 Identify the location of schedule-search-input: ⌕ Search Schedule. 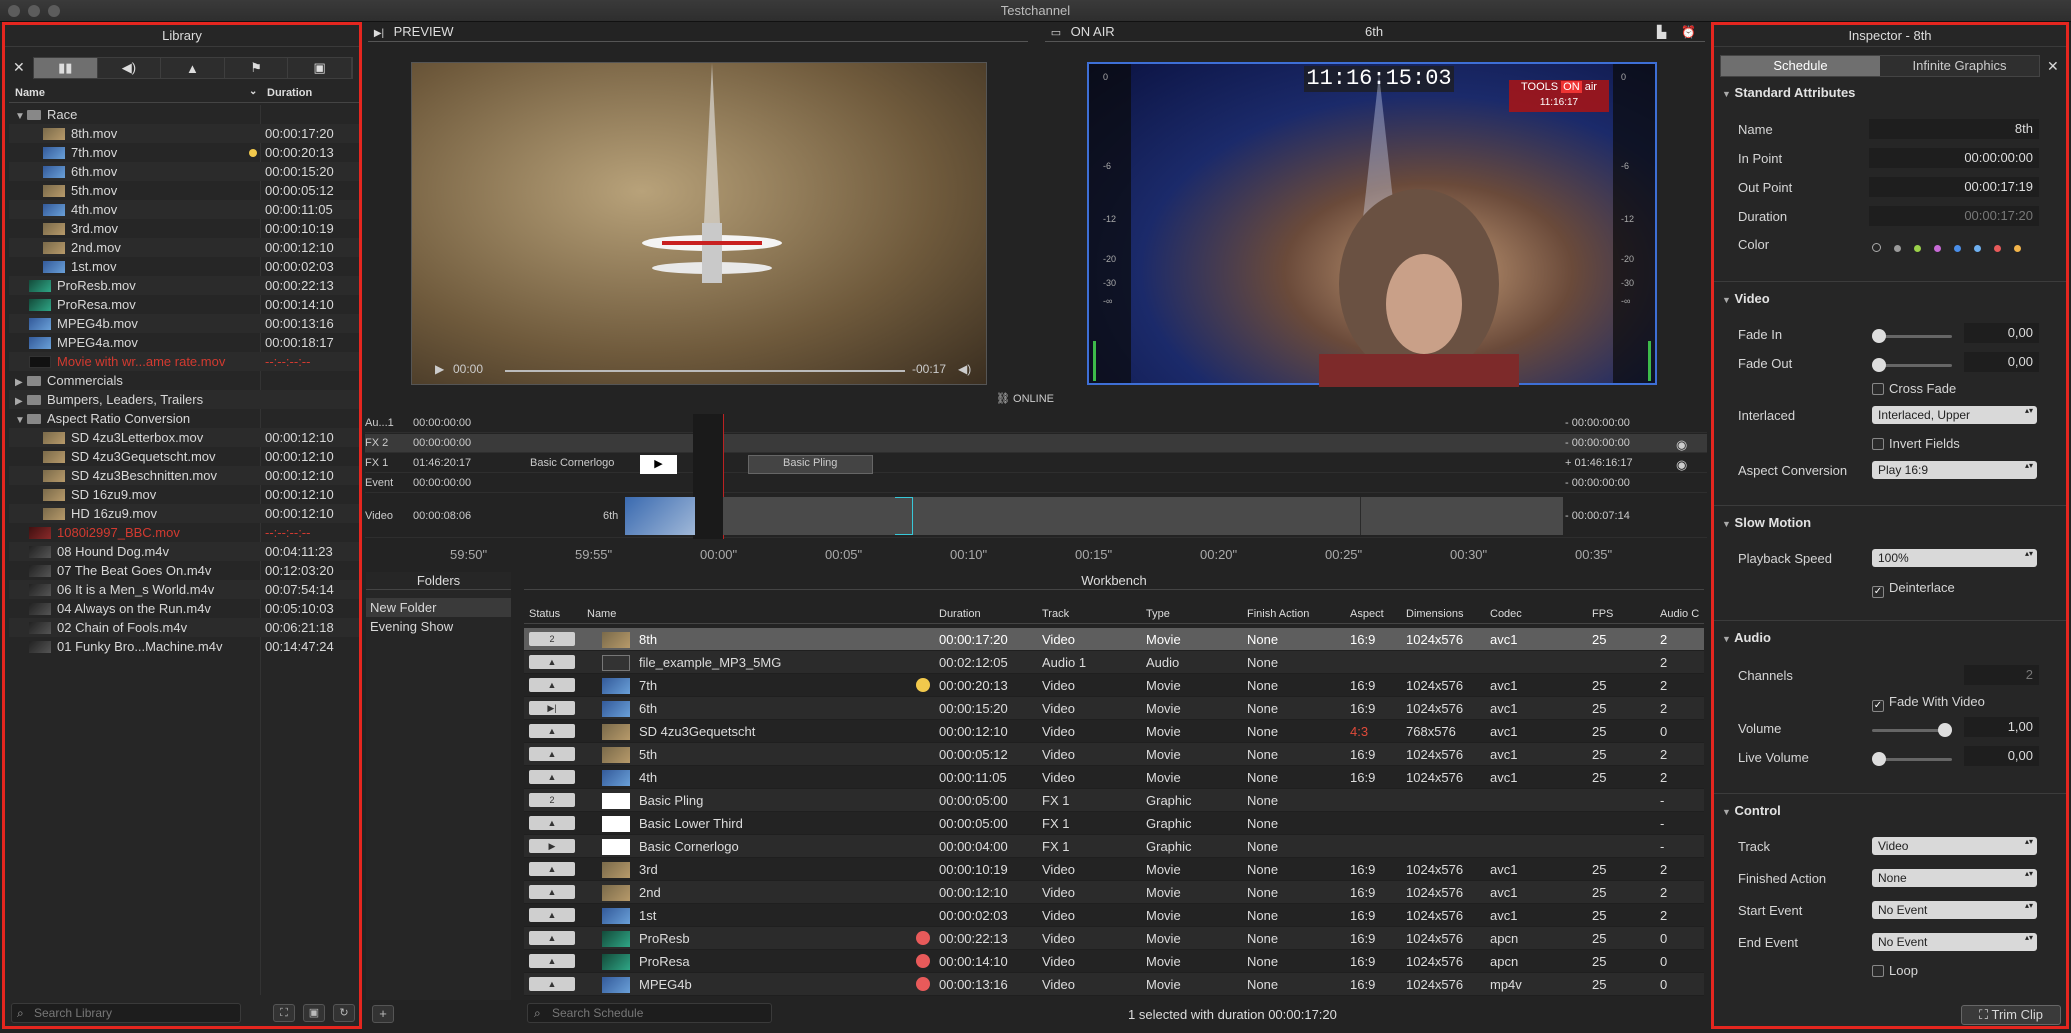
(649, 1013).